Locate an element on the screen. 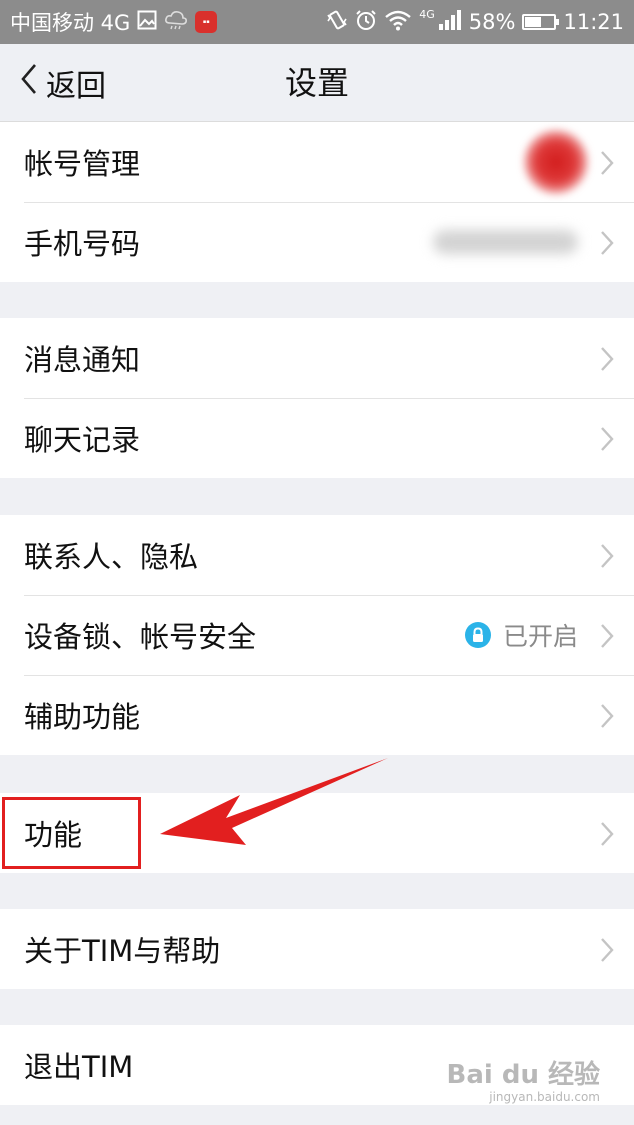 The height and width of the screenshot is (1125, 634). settings-item-label: 消息通知 is located at coordinates (82, 360).